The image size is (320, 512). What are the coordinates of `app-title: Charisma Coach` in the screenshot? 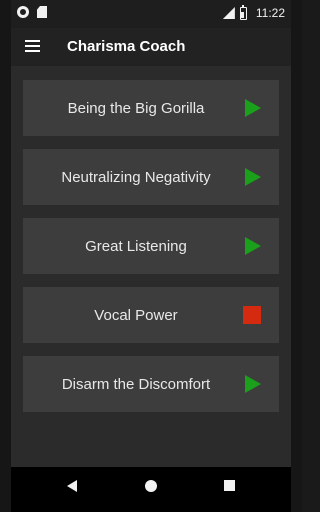 It's located at (126, 46).